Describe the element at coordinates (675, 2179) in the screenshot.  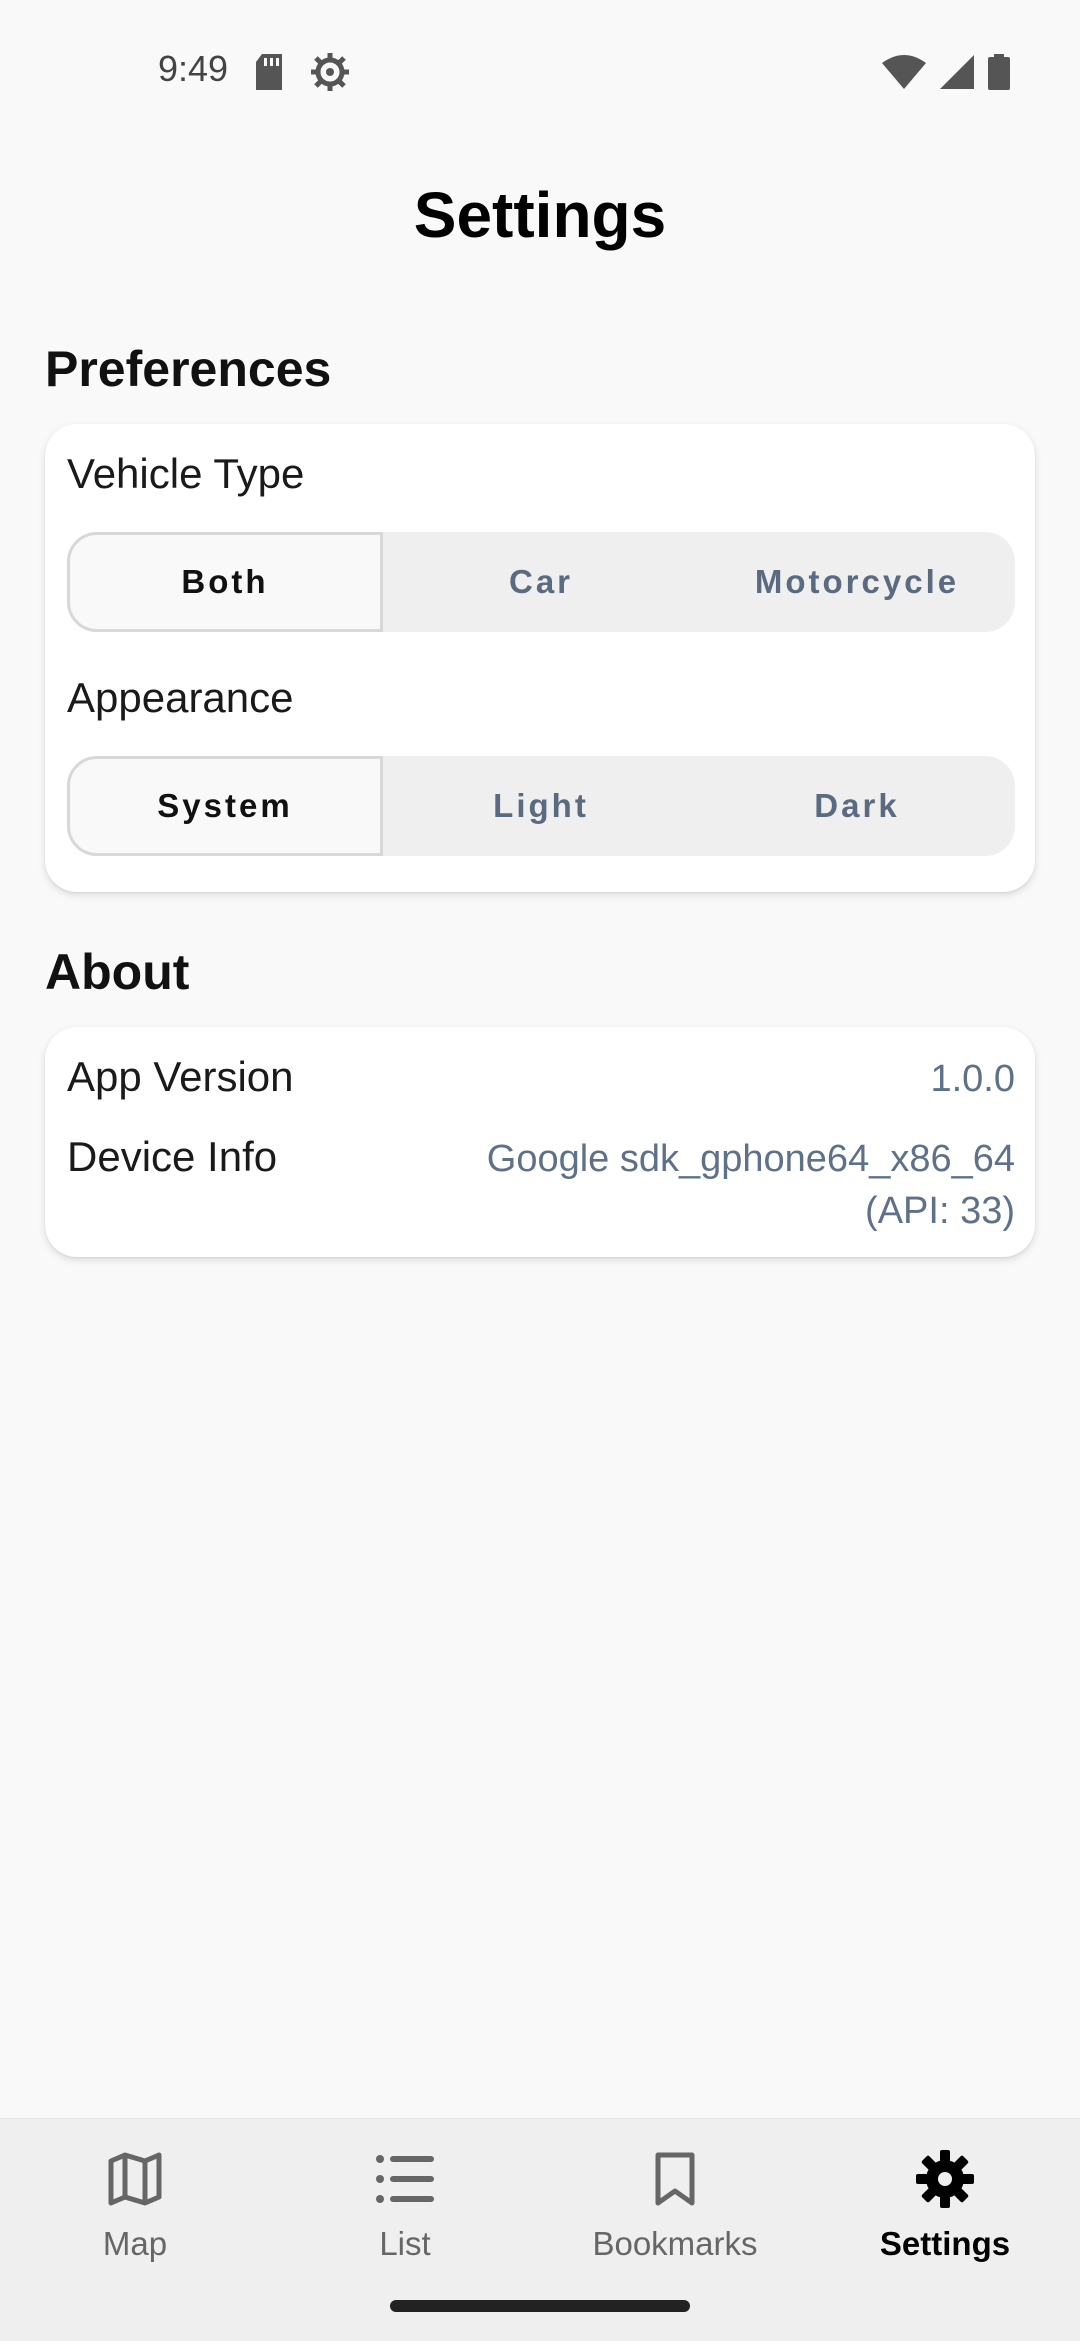
I see `bookmark-icon` at that location.